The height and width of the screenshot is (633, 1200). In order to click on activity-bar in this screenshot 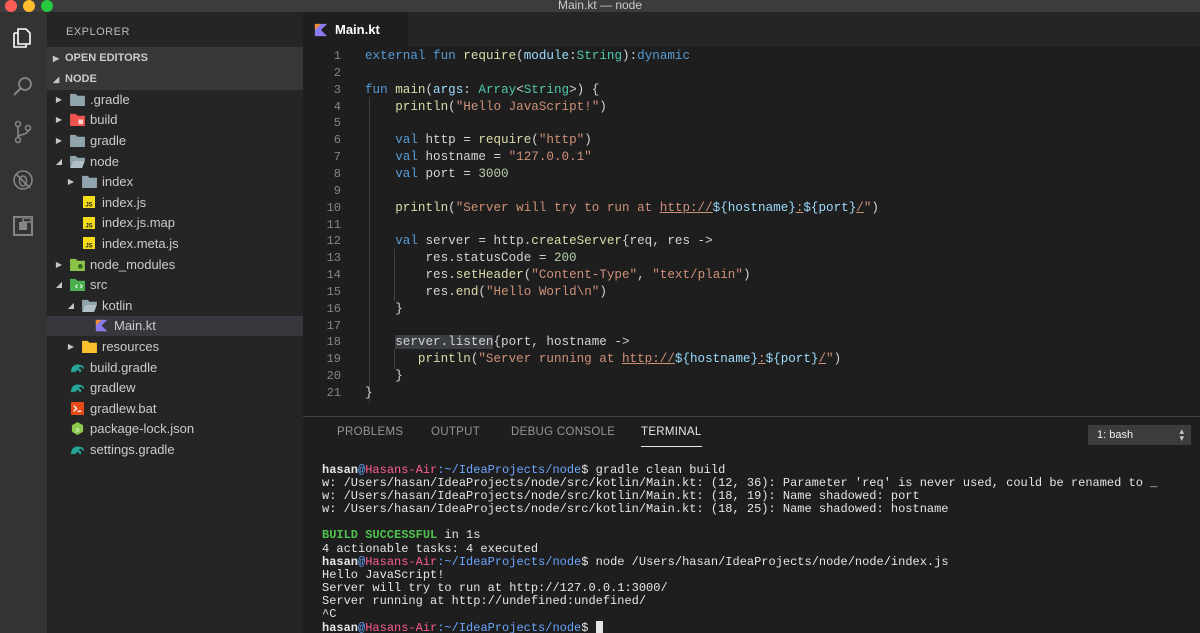, I will do `click(23, 322)`.